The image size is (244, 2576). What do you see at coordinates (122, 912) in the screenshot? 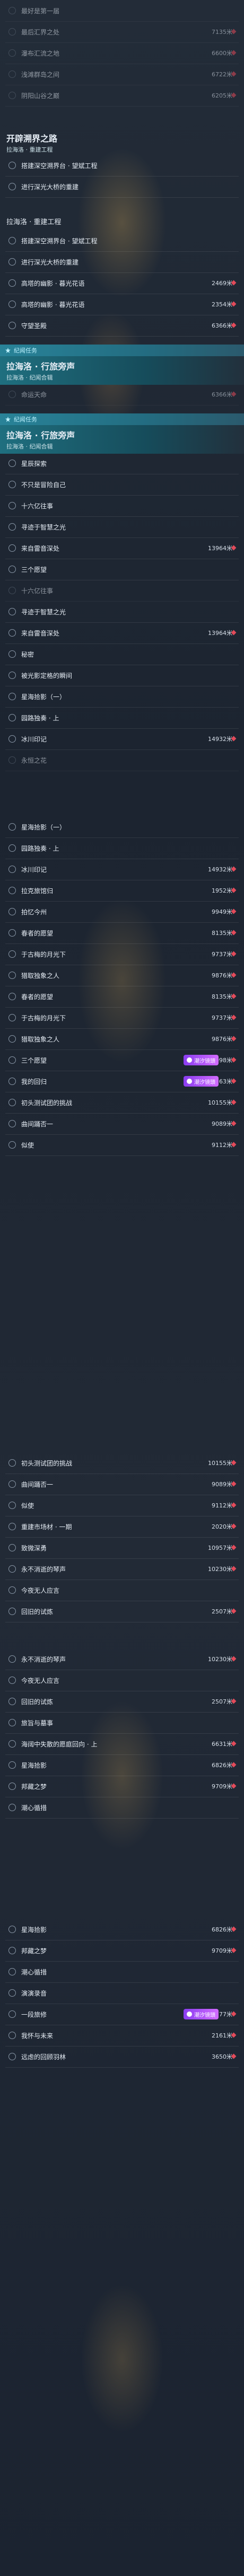
I see `task-row: 拍忆今州 9949米` at bounding box center [122, 912].